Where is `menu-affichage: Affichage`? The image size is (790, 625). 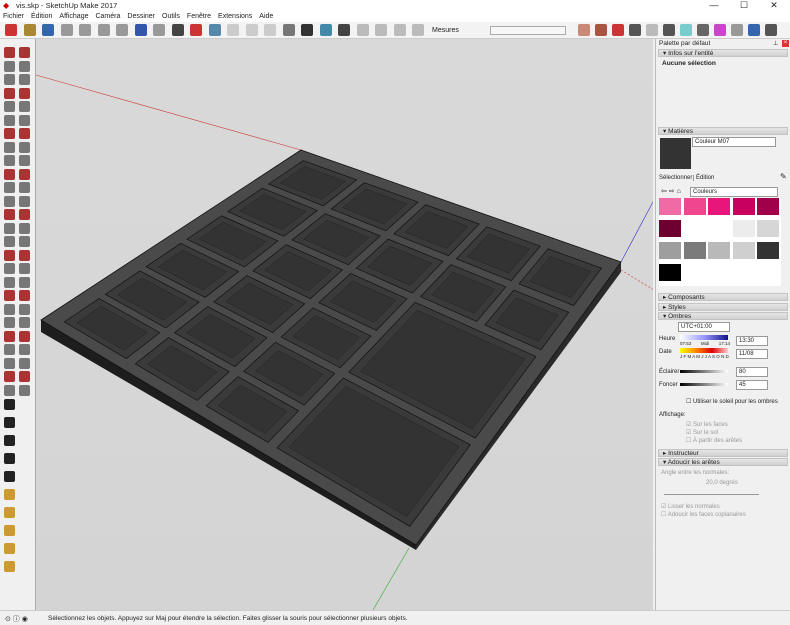
menu-affichage: Affichage is located at coordinates (73, 17).